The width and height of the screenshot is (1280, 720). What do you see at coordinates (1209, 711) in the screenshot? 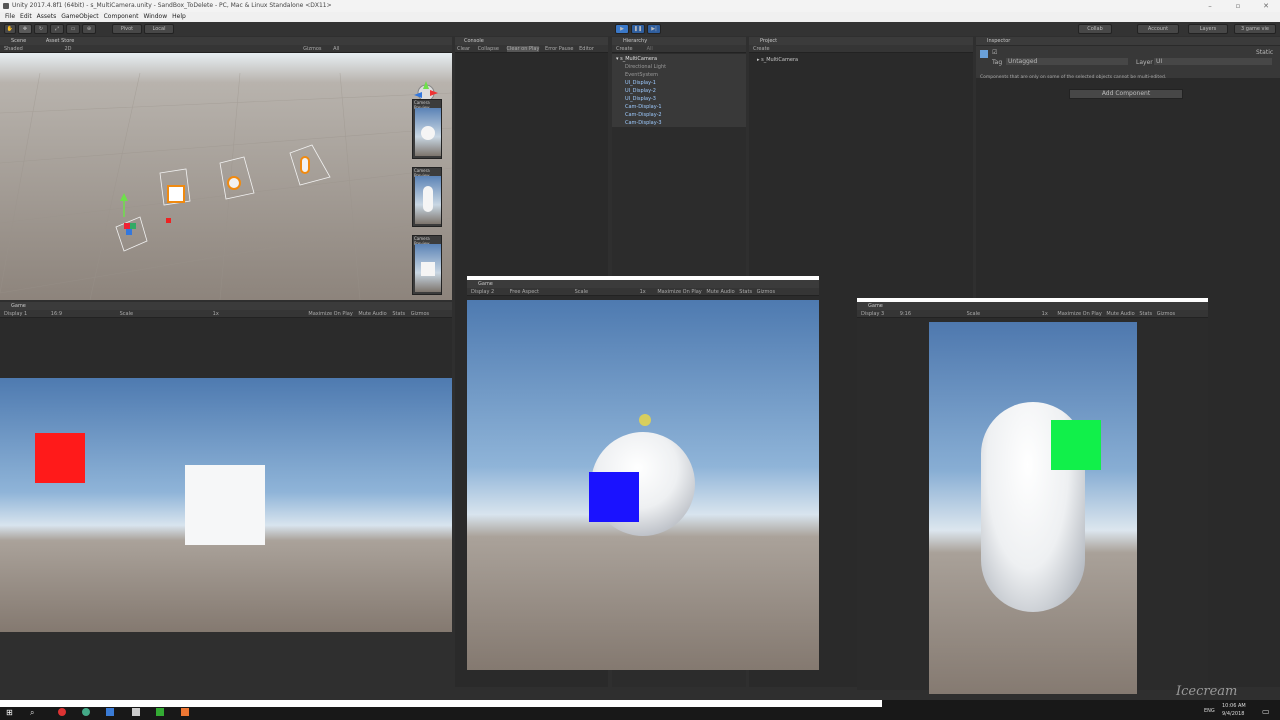
I see `language-indicator: ENG` at bounding box center [1209, 711].